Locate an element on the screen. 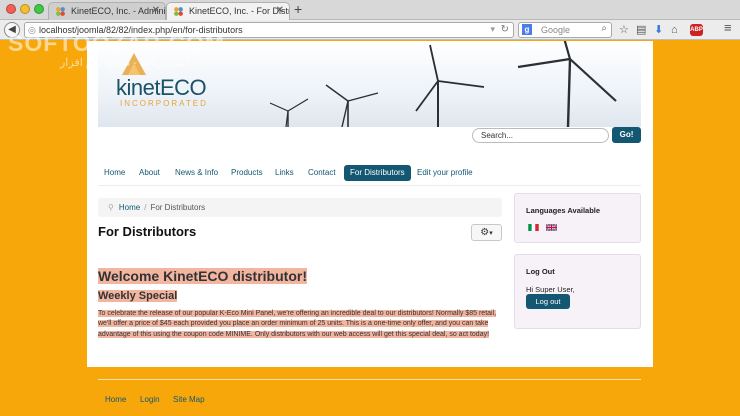  breadcrumb: ⚲ Home / For Distributors is located at coordinates (300, 207).